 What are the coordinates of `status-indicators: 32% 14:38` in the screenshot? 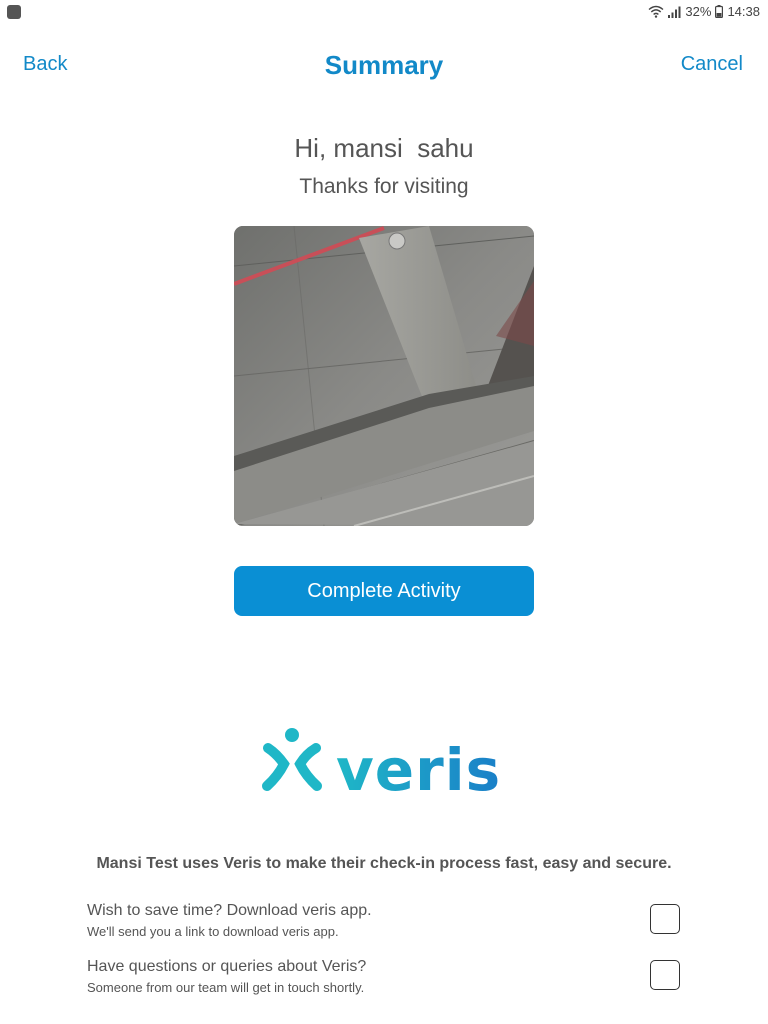 It's located at (704, 11).